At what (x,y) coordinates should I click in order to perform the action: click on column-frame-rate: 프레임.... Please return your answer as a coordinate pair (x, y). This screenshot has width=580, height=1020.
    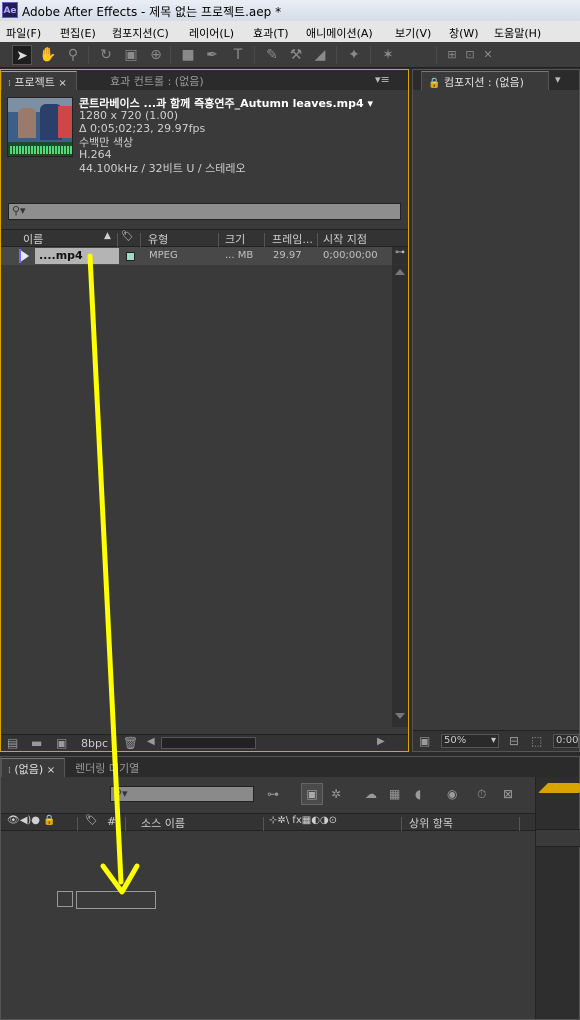
    Looking at the image, I should click on (292, 239).